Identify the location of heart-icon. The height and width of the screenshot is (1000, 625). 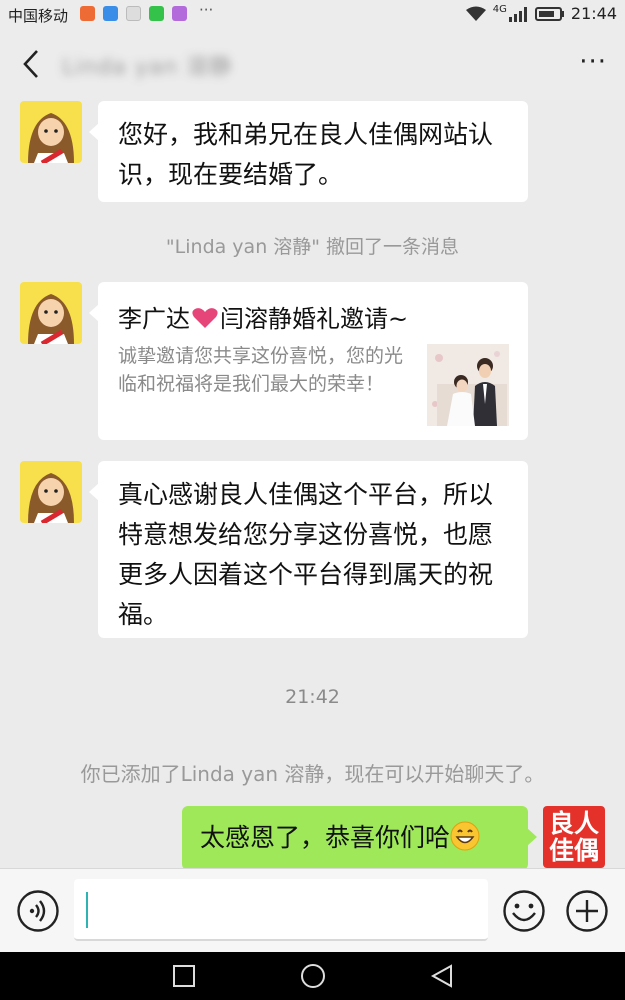
(205, 318).